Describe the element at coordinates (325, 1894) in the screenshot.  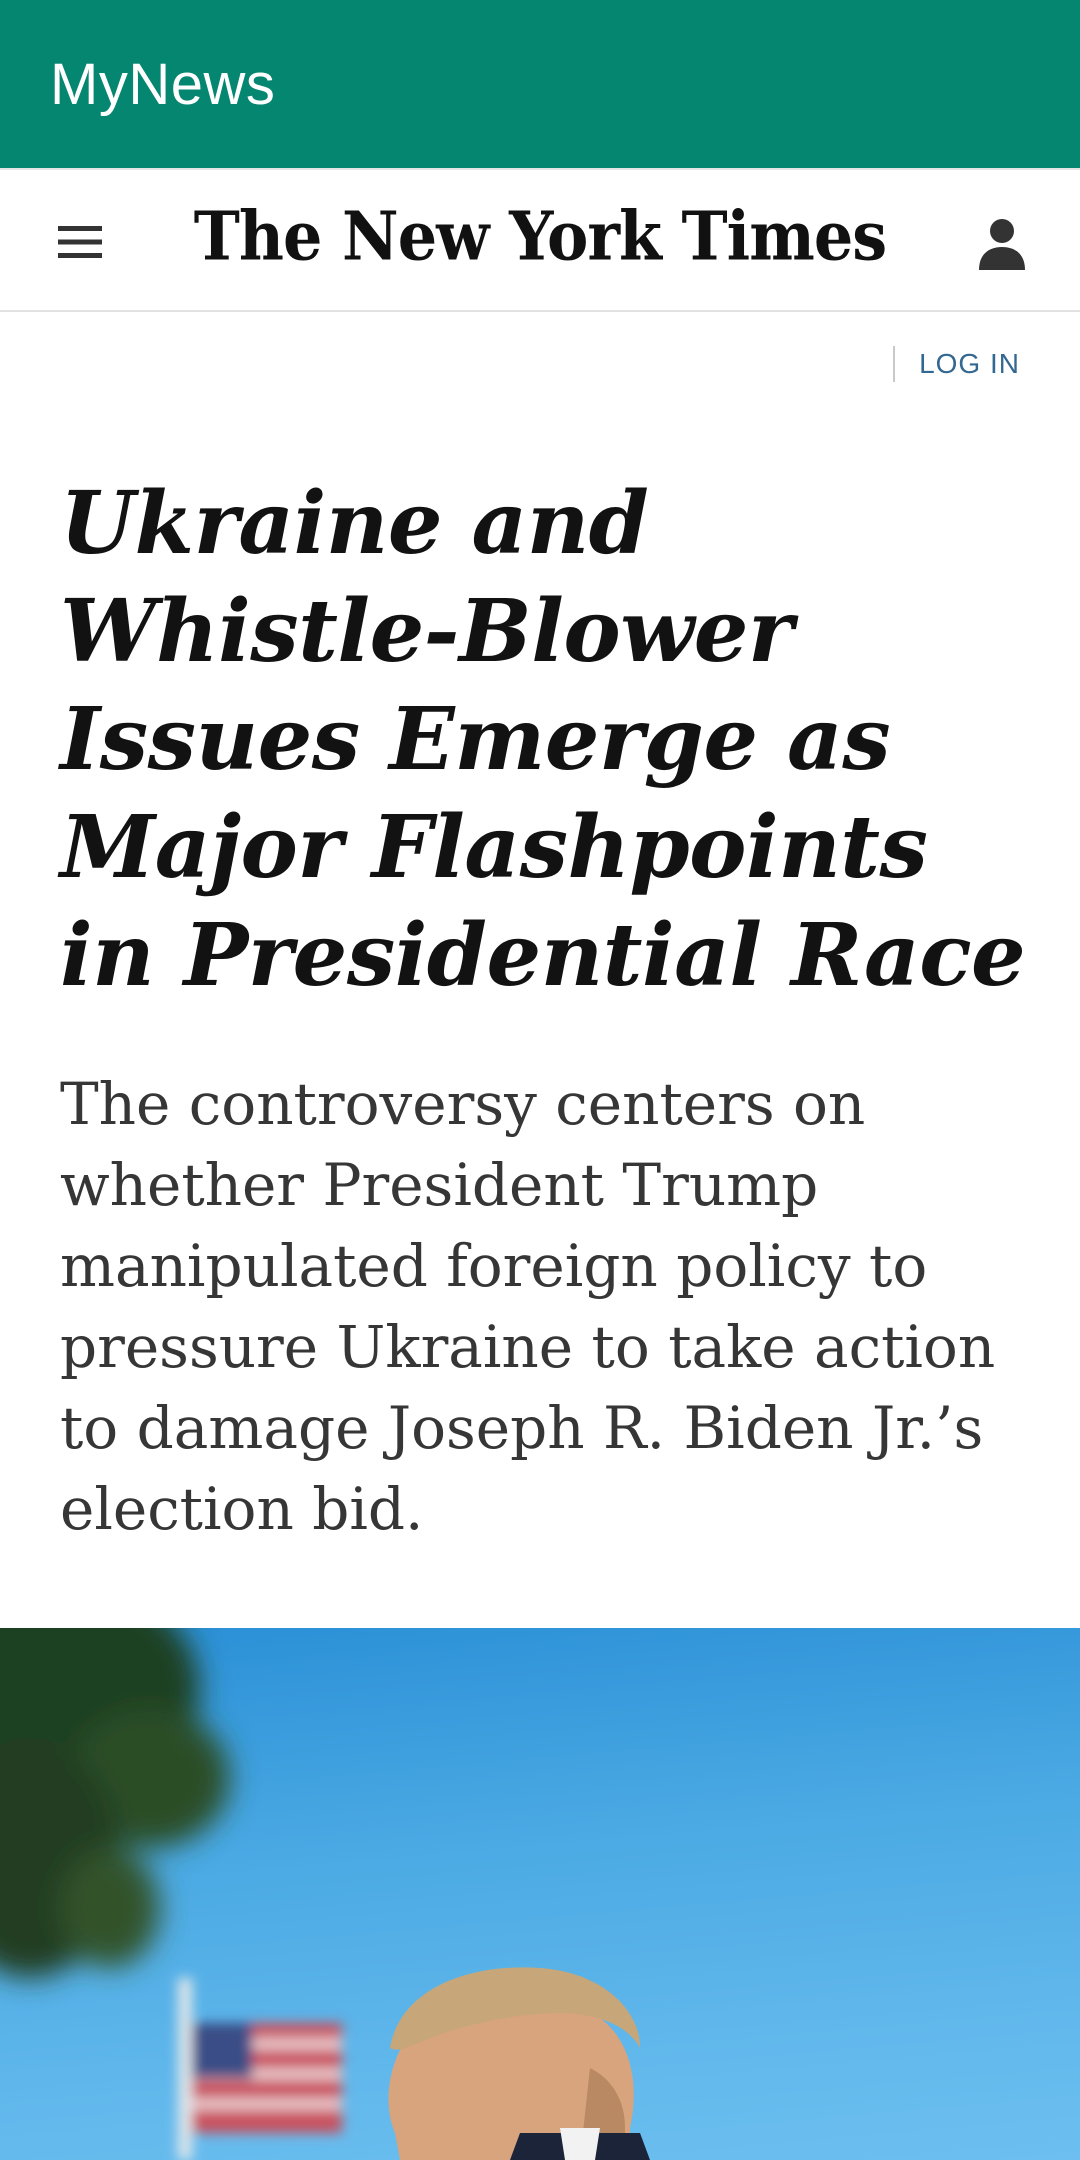
I see `hero-photo` at that location.